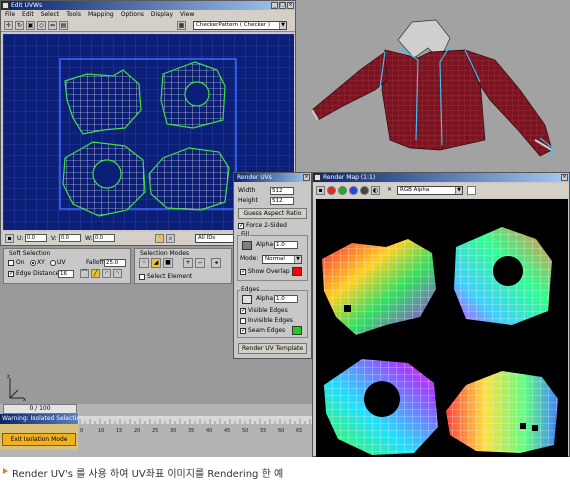  I want to click on show-overlap-checkbox: ✓, so click(243, 271).